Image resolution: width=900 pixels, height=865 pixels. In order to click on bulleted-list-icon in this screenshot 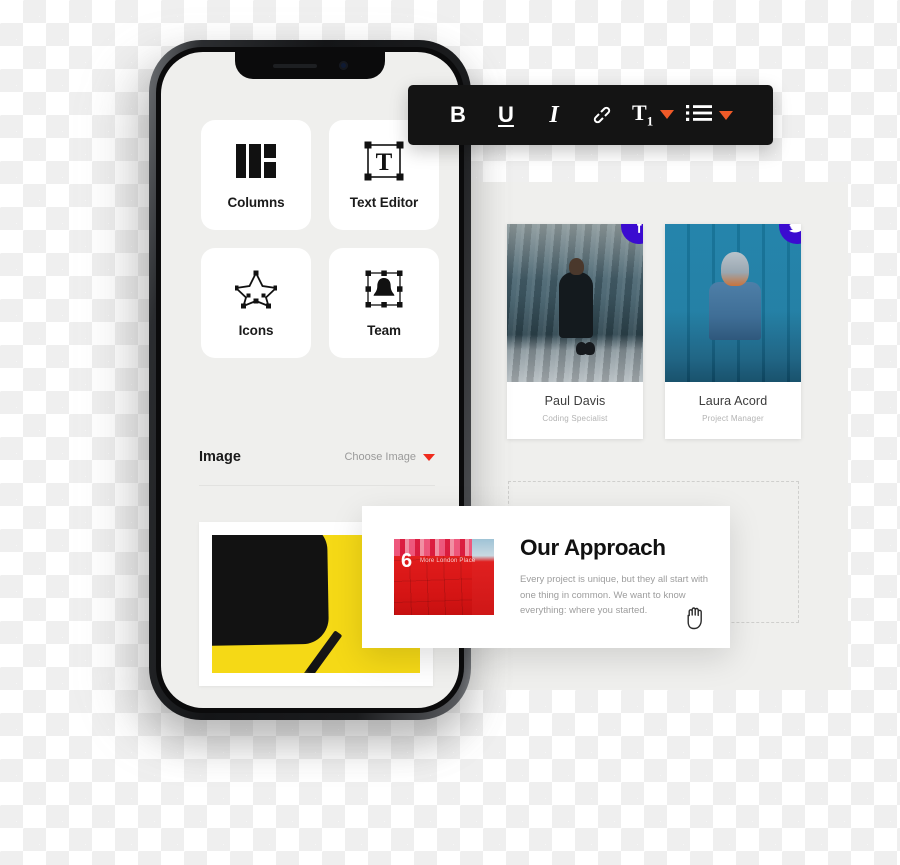, I will do `click(699, 115)`.